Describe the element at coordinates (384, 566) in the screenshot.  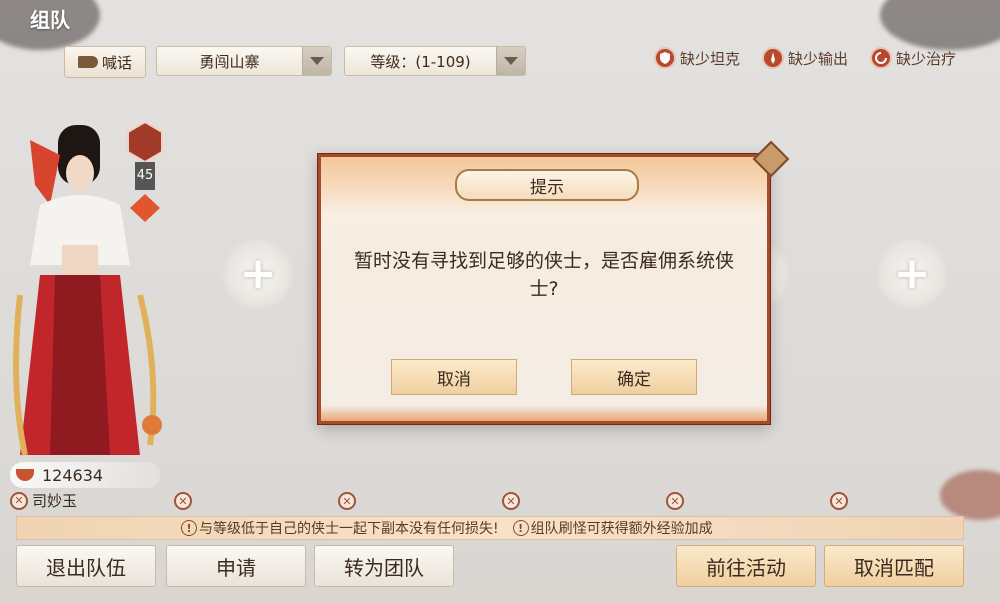
I see `convert-to-raid-button: 转为团队` at that location.